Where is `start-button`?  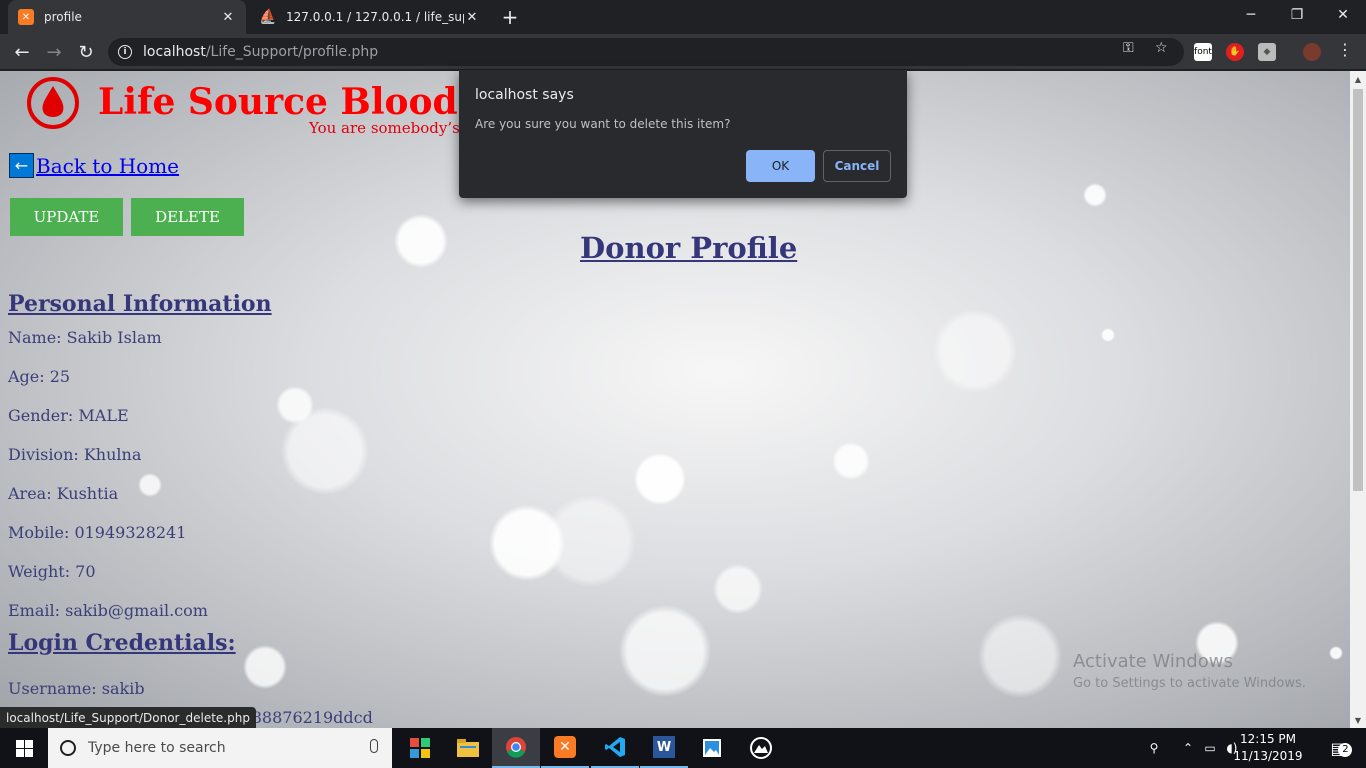 start-button is located at coordinates (24, 748).